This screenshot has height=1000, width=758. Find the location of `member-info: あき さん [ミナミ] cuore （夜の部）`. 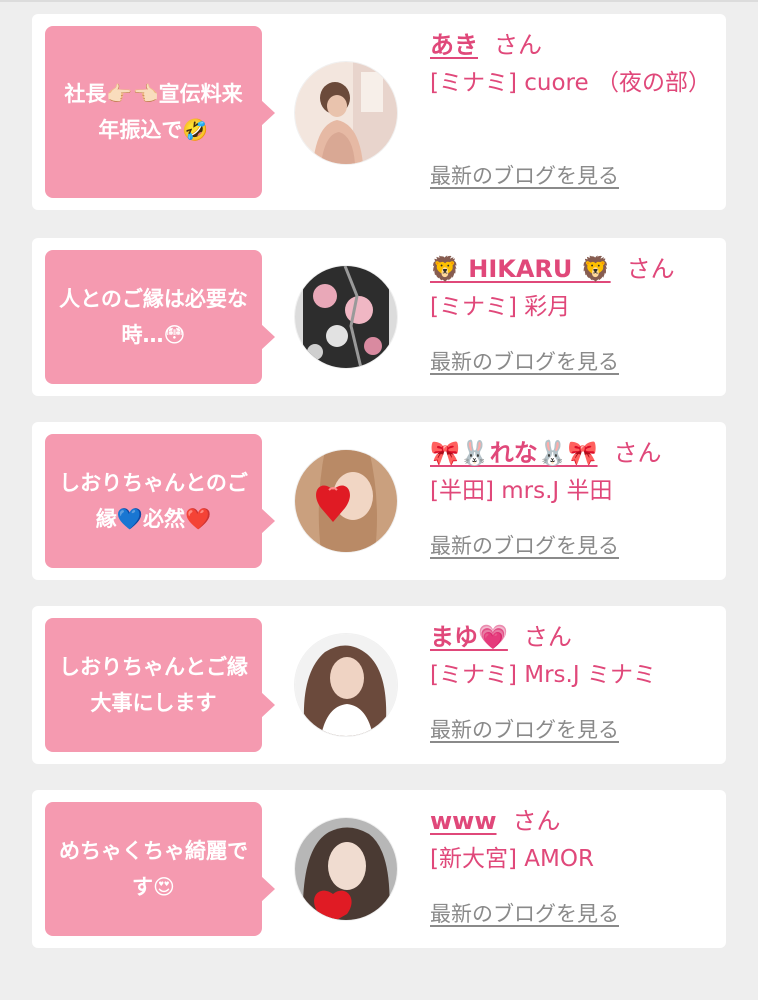

member-info: あき さん [ミナミ] cuore （夜の部） is located at coordinates (575, 64).